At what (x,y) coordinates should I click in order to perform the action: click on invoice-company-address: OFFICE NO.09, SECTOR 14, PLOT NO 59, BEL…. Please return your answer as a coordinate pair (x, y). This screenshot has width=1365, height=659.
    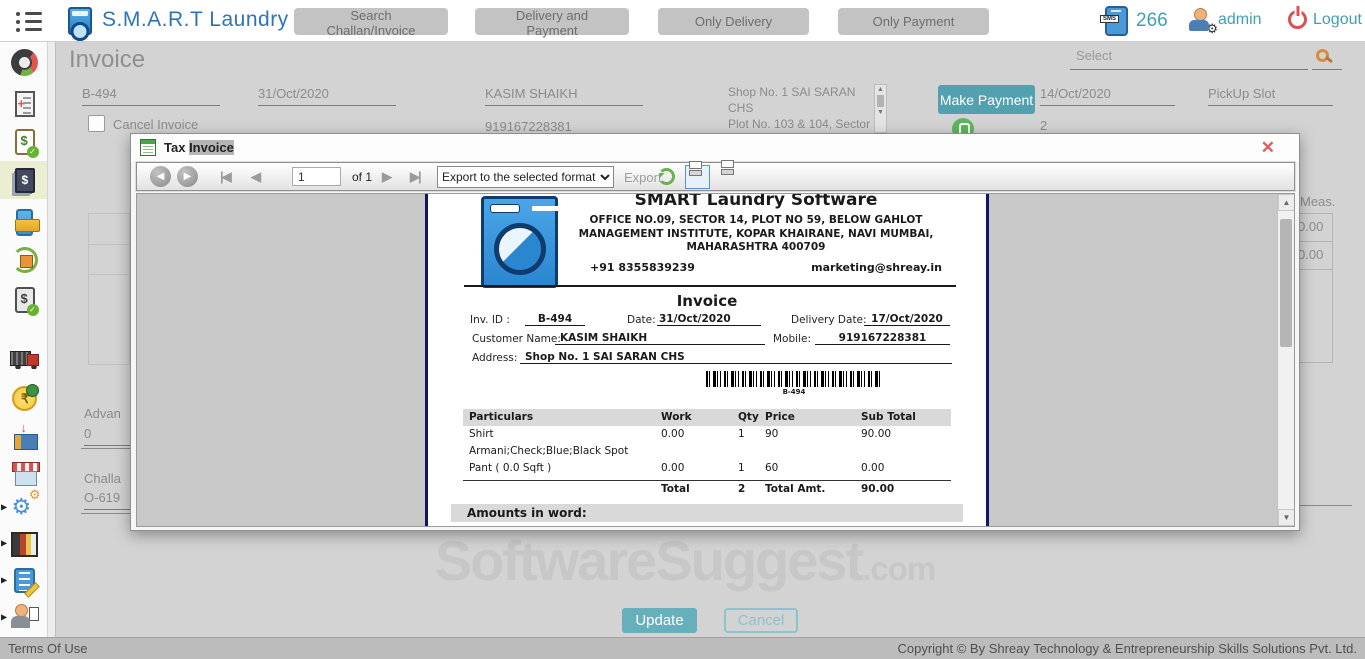
    Looking at the image, I should click on (756, 233).